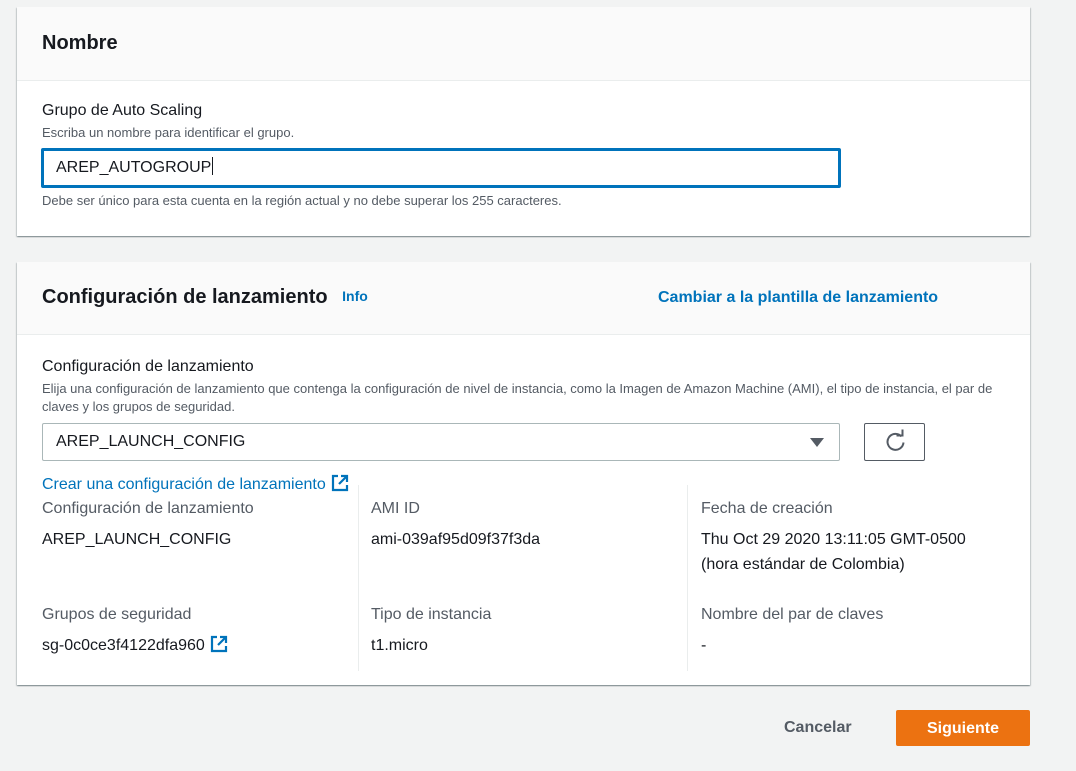  What do you see at coordinates (441, 168) in the screenshot?
I see `auto-scaling-group-name-input: AREP_AUTOGROUP` at bounding box center [441, 168].